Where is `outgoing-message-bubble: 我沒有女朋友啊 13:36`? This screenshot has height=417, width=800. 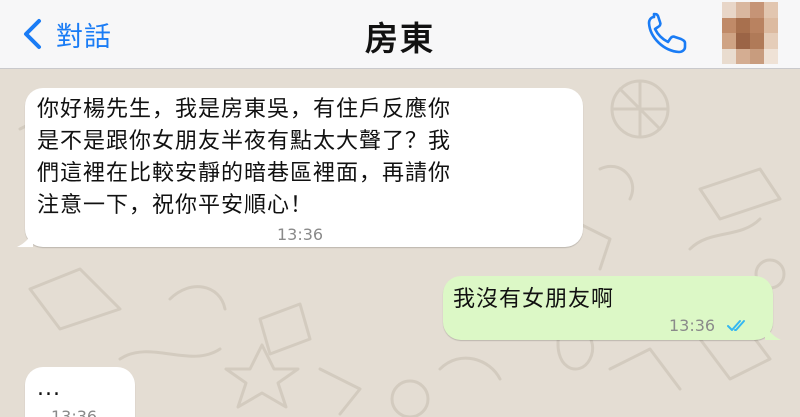
outgoing-message-bubble: 我沒有女朋友啊 13:36 is located at coordinates (612, 308).